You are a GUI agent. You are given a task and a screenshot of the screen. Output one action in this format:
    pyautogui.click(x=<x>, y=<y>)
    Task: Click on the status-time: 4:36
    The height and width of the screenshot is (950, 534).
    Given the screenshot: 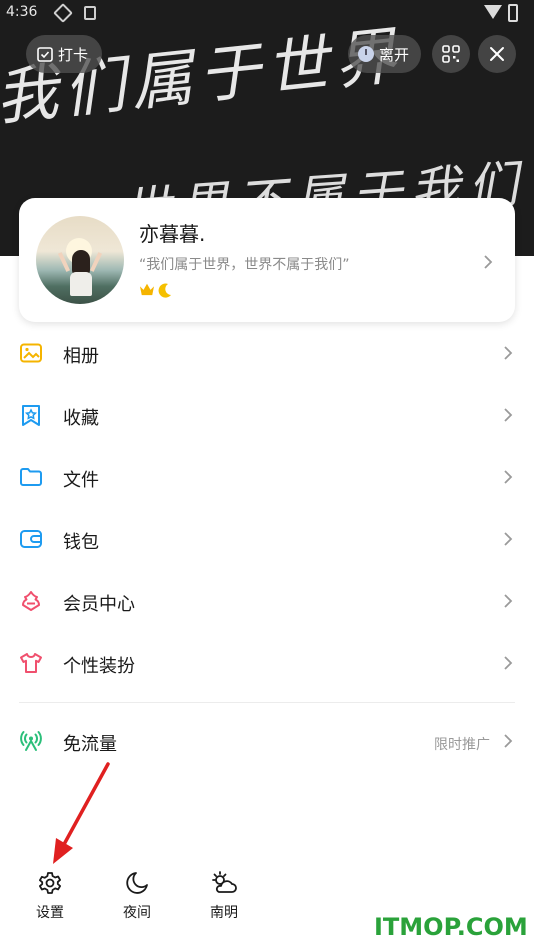 What is the action you would take?
    pyautogui.click(x=22, y=12)
    